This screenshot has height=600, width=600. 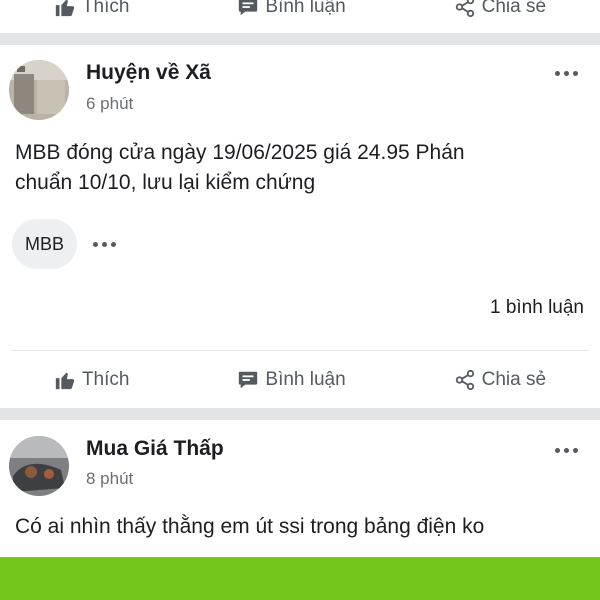 What do you see at coordinates (110, 103) in the screenshot?
I see `post-time: 6 phút` at bounding box center [110, 103].